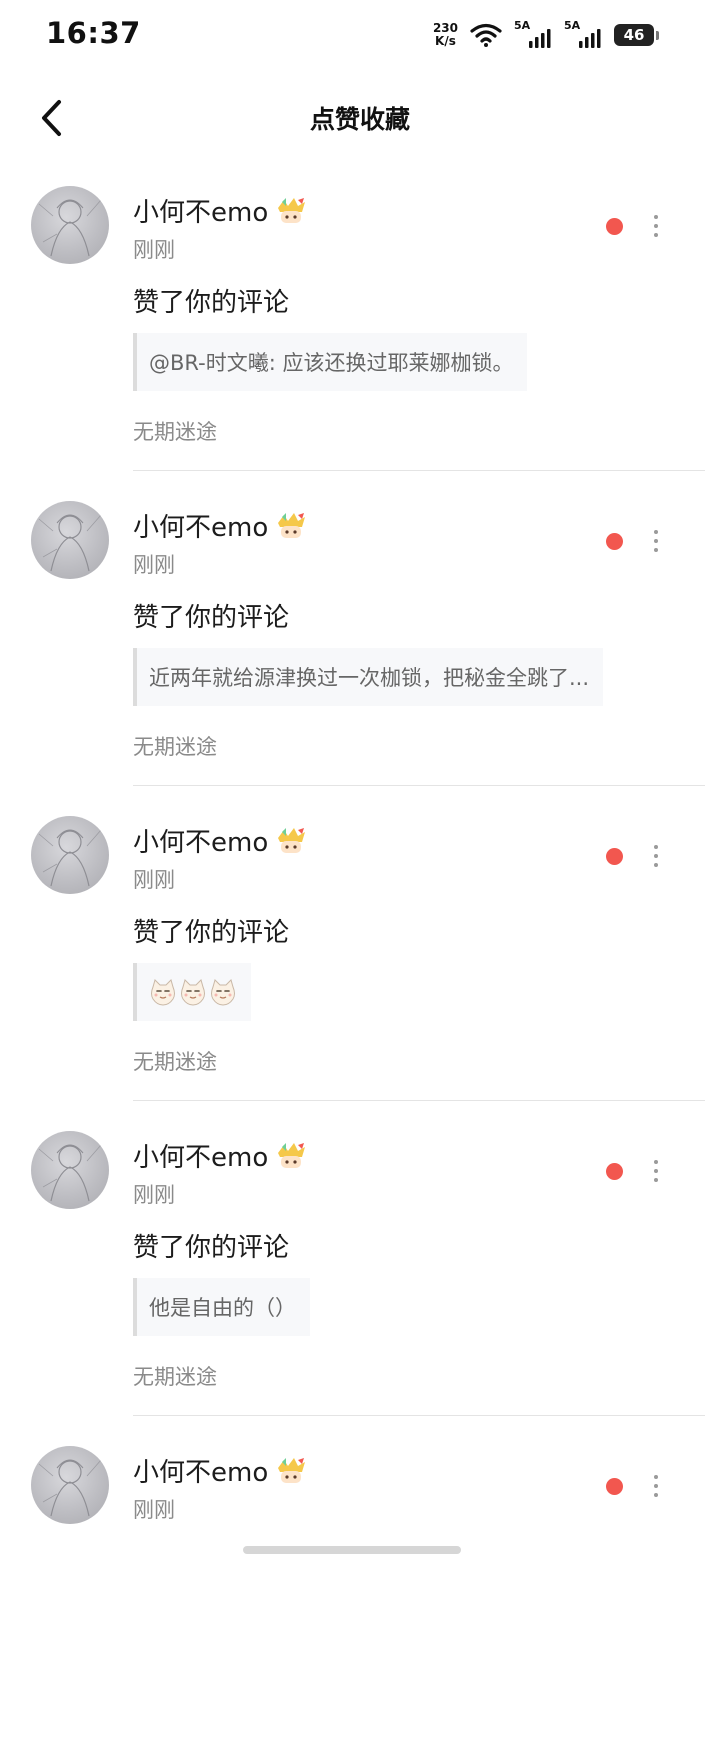  What do you see at coordinates (359, 119) in the screenshot?
I see `page-title: 点赞收藏` at bounding box center [359, 119].